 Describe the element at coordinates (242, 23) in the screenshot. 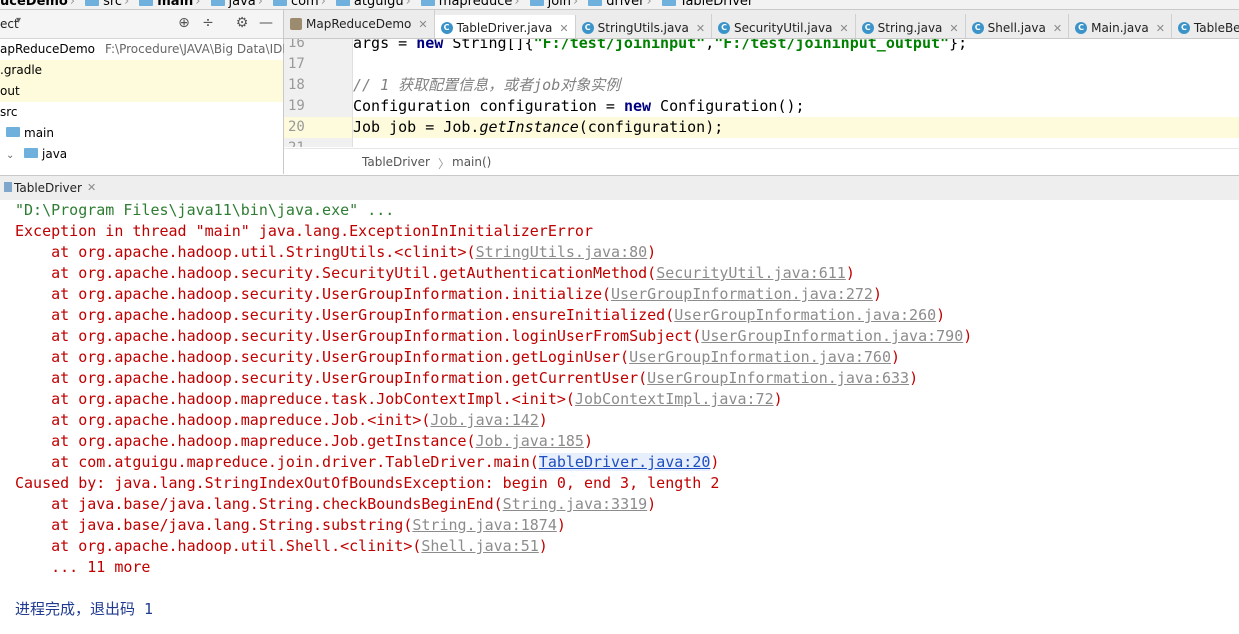

I see `gear-icon: ⚙` at that location.